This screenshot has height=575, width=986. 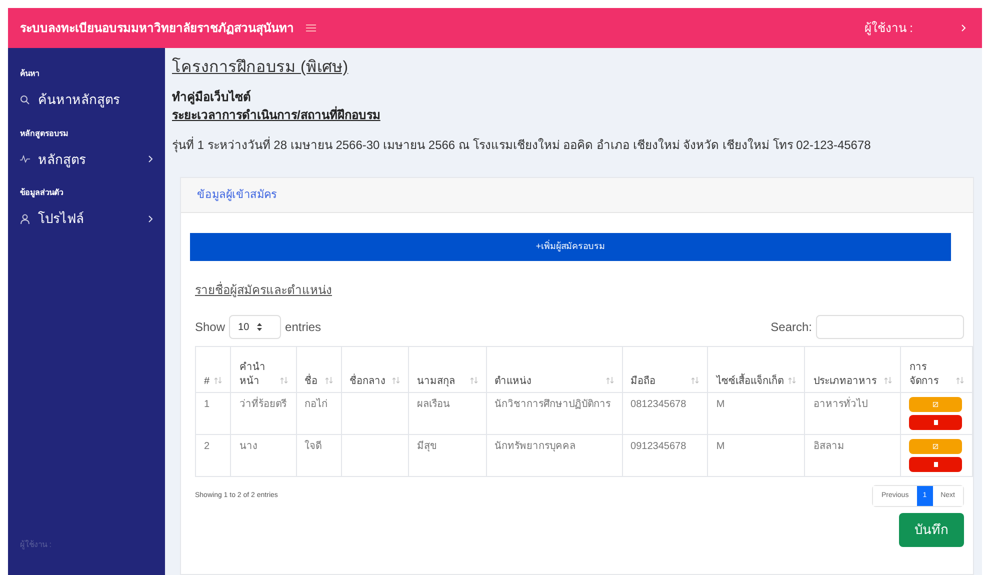 I want to click on sidebar-item: ค้นหาหลักสูตร, so click(x=86, y=100).